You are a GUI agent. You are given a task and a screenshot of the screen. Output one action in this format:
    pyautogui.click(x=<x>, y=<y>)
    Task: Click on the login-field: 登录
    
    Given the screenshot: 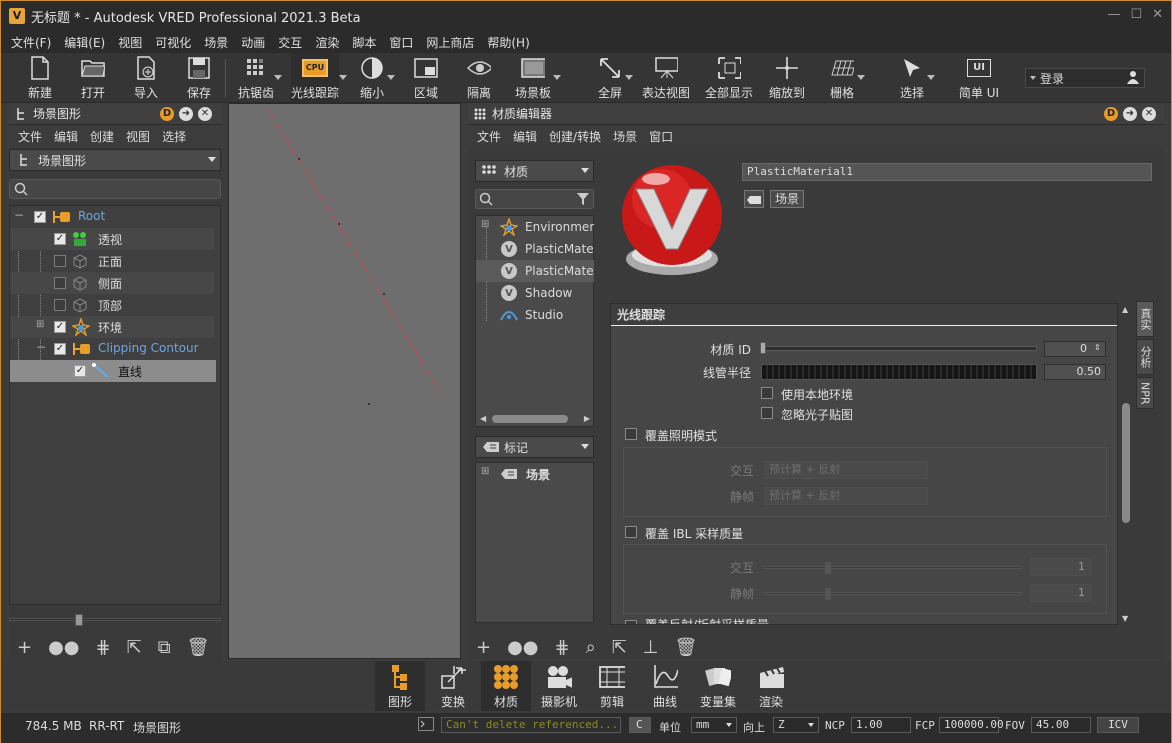 What is the action you would take?
    pyautogui.click(x=1085, y=78)
    